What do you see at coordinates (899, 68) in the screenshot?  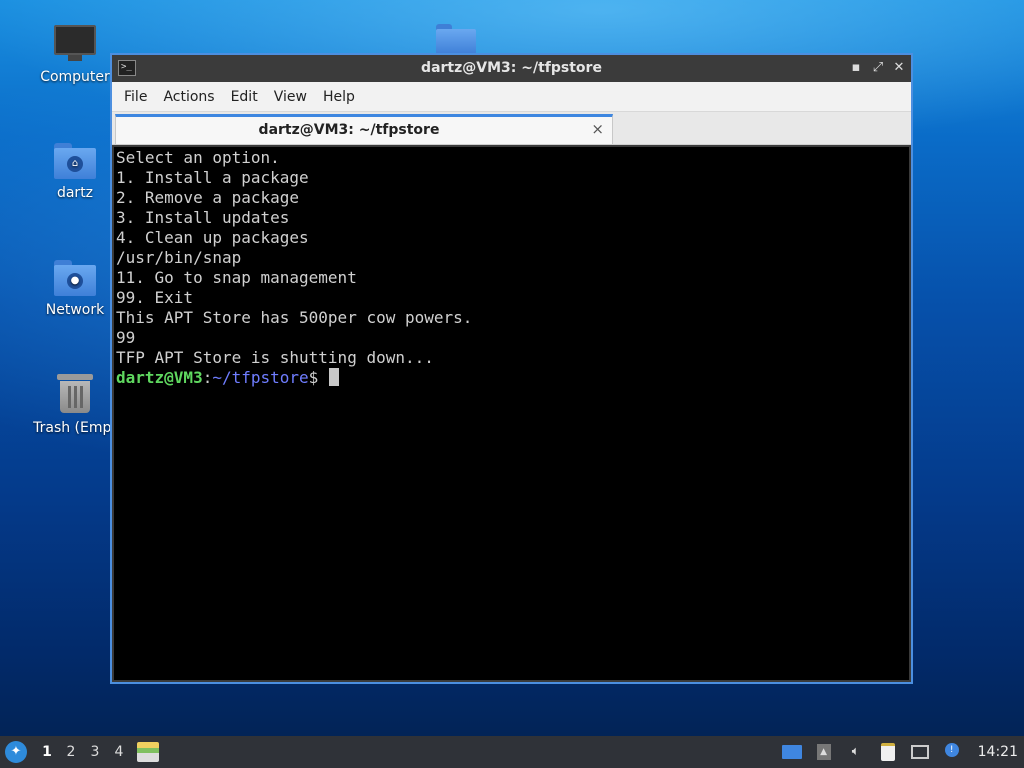 I see `close-icon: ✕` at bounding box center [899, 68].